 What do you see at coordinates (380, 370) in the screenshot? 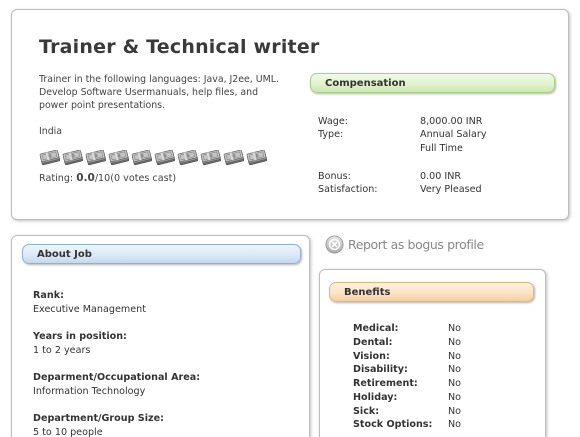
I see `benefit-label: Disability:` at bounding box center [380, 370].